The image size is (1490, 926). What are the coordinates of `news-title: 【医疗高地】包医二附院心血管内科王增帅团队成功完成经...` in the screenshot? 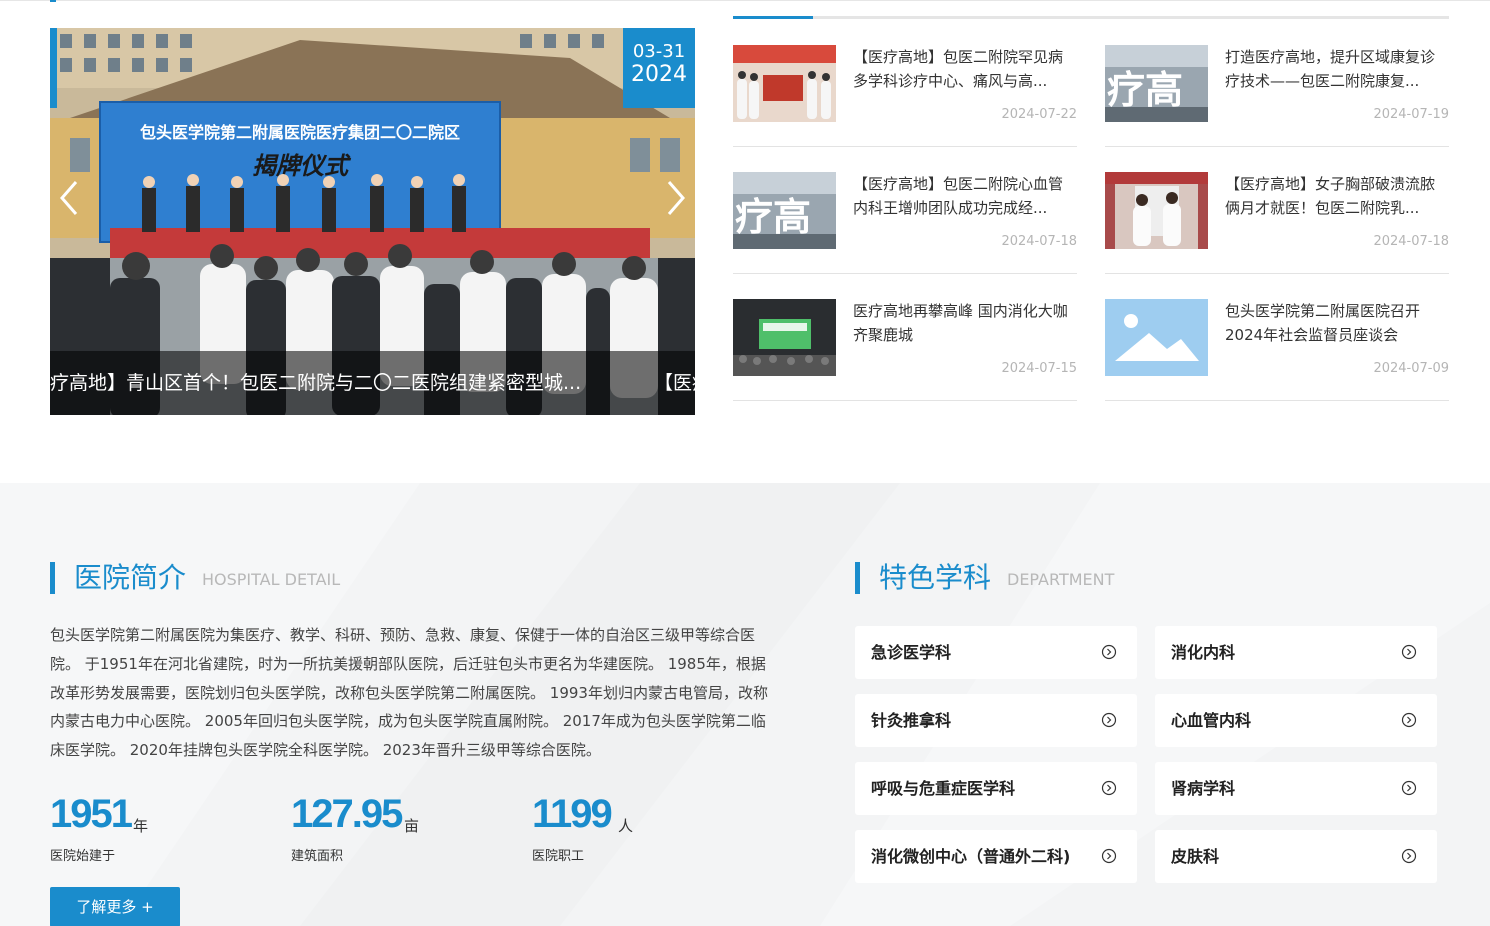 It's located at (965, 196).